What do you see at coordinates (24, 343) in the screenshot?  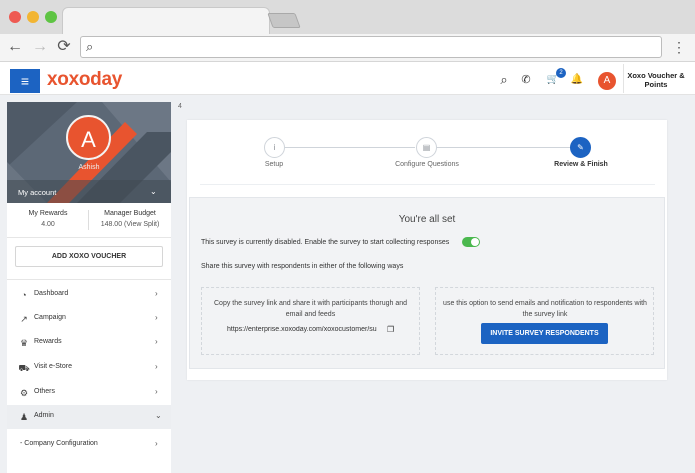 I see `trophy-icon: ♛` at bounding box center [24, 343].